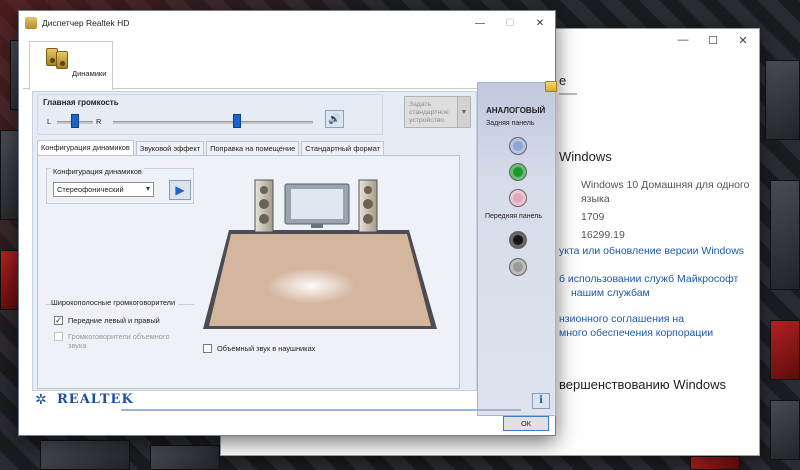 The width and height of the screenshot is (800, 470). What do you see at coordinates (213, 122) in the screenshot?
I see `volume-slider-track` at bounding box center [213, 122].